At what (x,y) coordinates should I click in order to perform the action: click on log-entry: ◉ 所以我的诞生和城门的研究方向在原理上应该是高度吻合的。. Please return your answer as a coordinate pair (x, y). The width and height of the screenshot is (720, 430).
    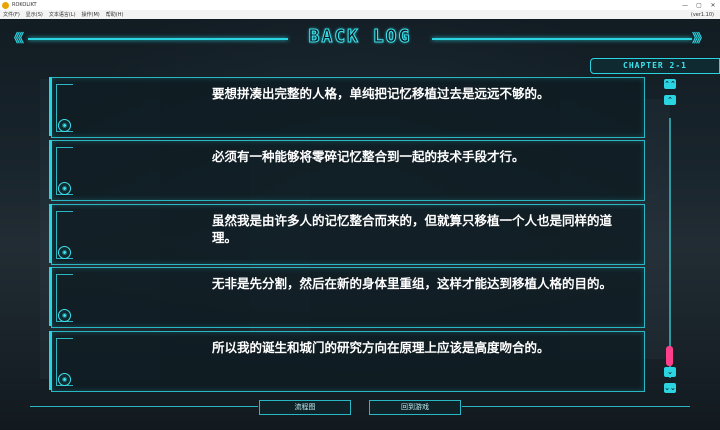
    Looking at the image, I should click on (347, 361).